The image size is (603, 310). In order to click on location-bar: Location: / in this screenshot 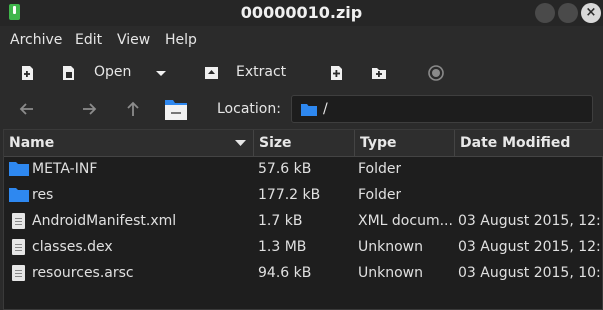, I will do `click(301, 110)`.